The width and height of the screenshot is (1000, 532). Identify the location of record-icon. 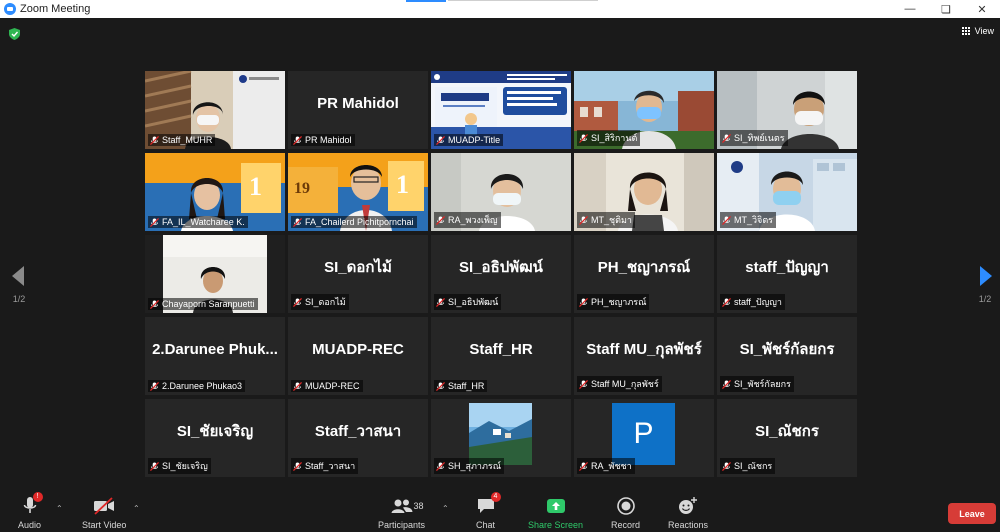
(625, 506).